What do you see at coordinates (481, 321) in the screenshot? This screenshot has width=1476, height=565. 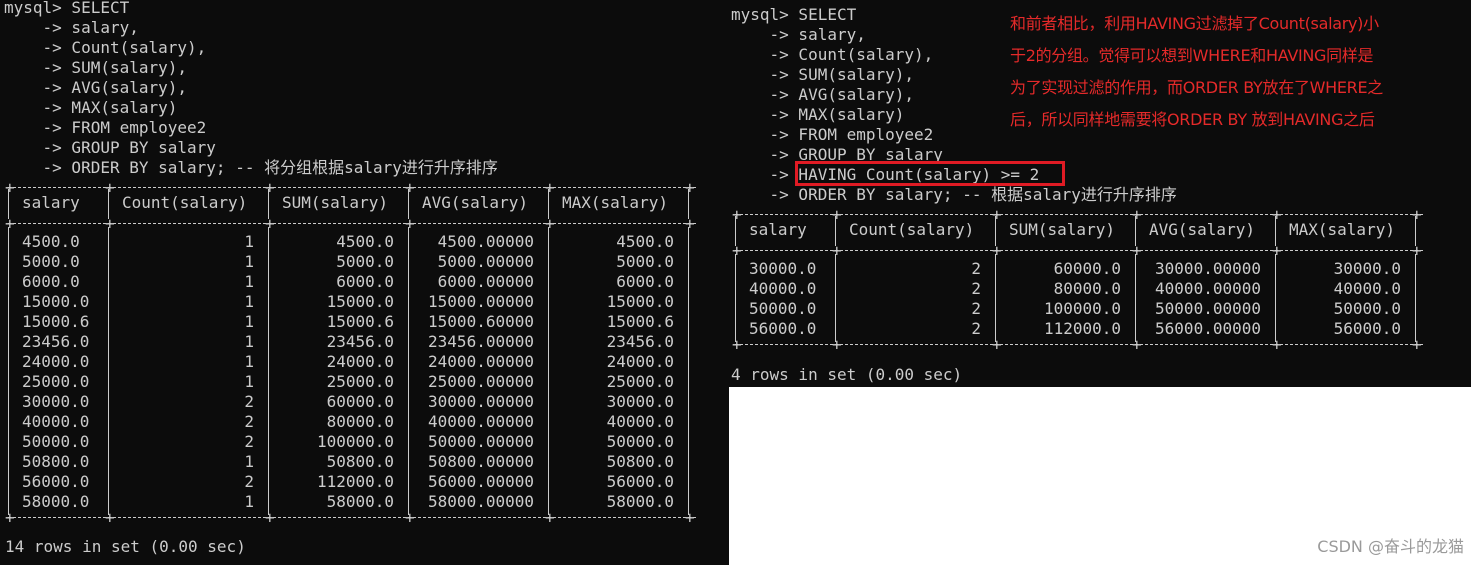 I see `table-cell: 15000.60000` at bounding box center [481, 321].